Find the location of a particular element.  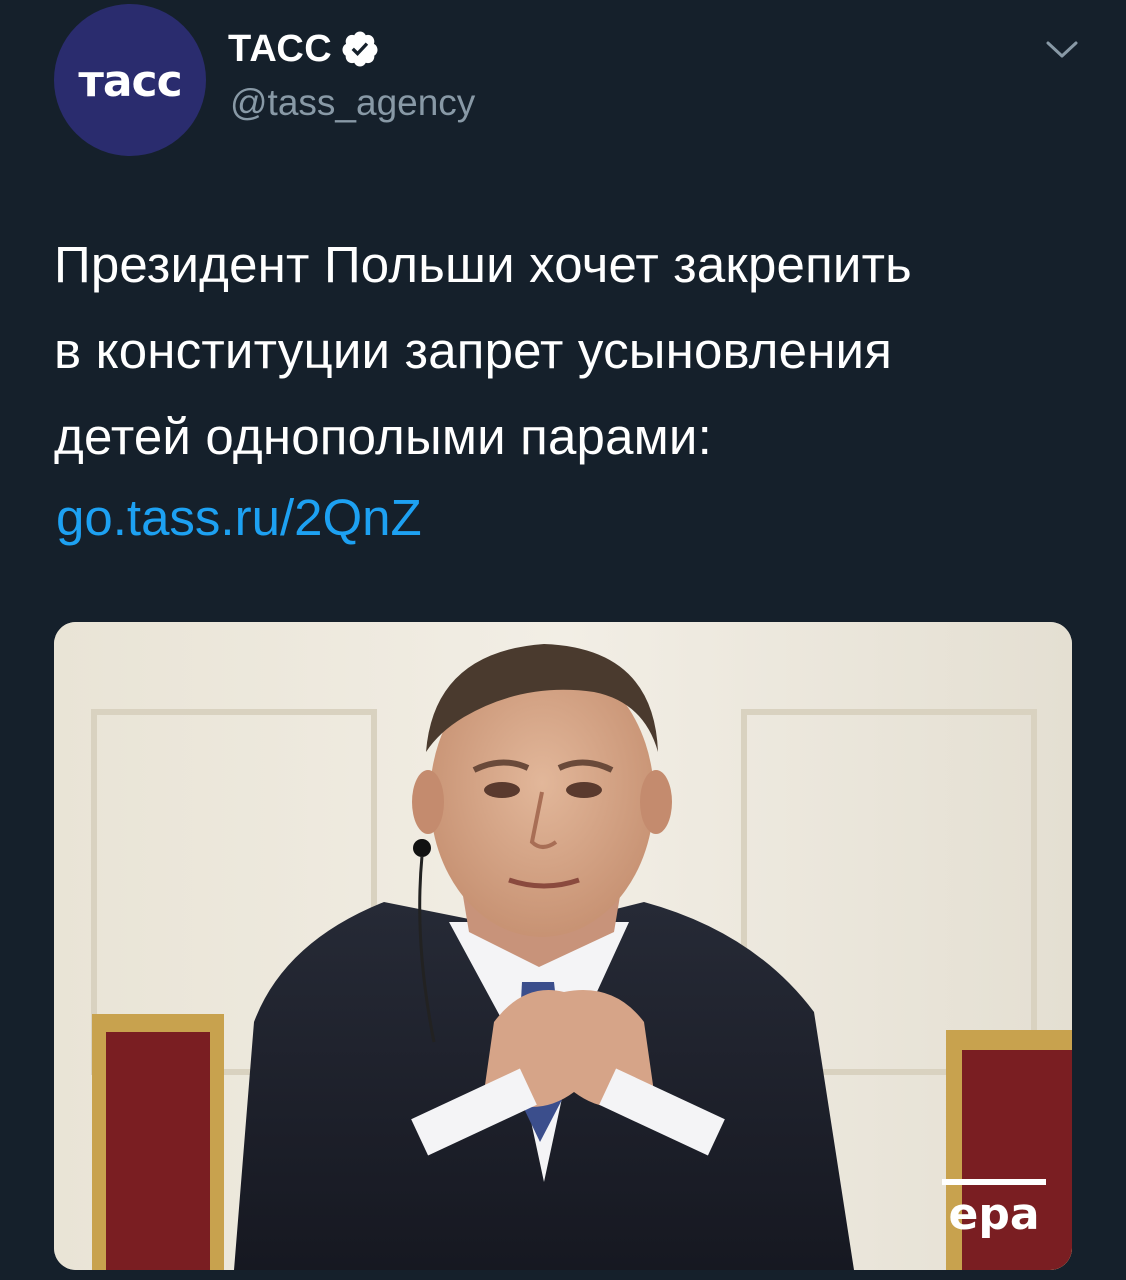

account-handle: @tass_agency is located at coordinates (352, 103).